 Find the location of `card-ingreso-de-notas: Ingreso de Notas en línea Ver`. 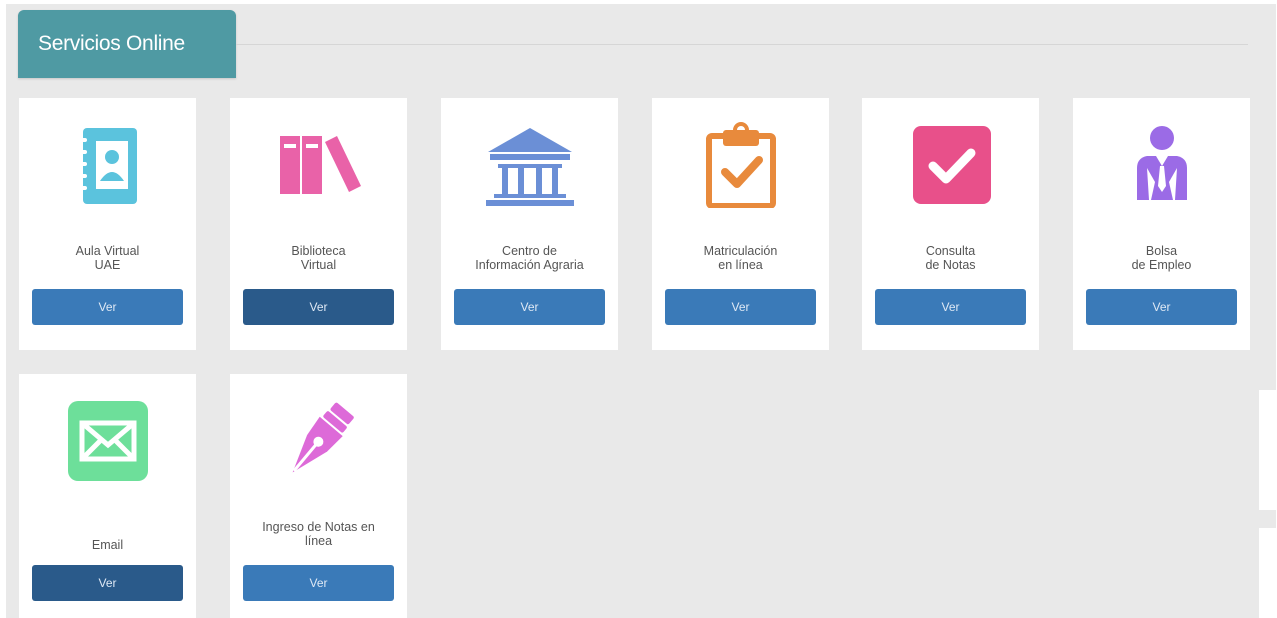

card-ingreso-de-notas: Ingreso de Notas en línea Ver is located at coordinates (318, 496).